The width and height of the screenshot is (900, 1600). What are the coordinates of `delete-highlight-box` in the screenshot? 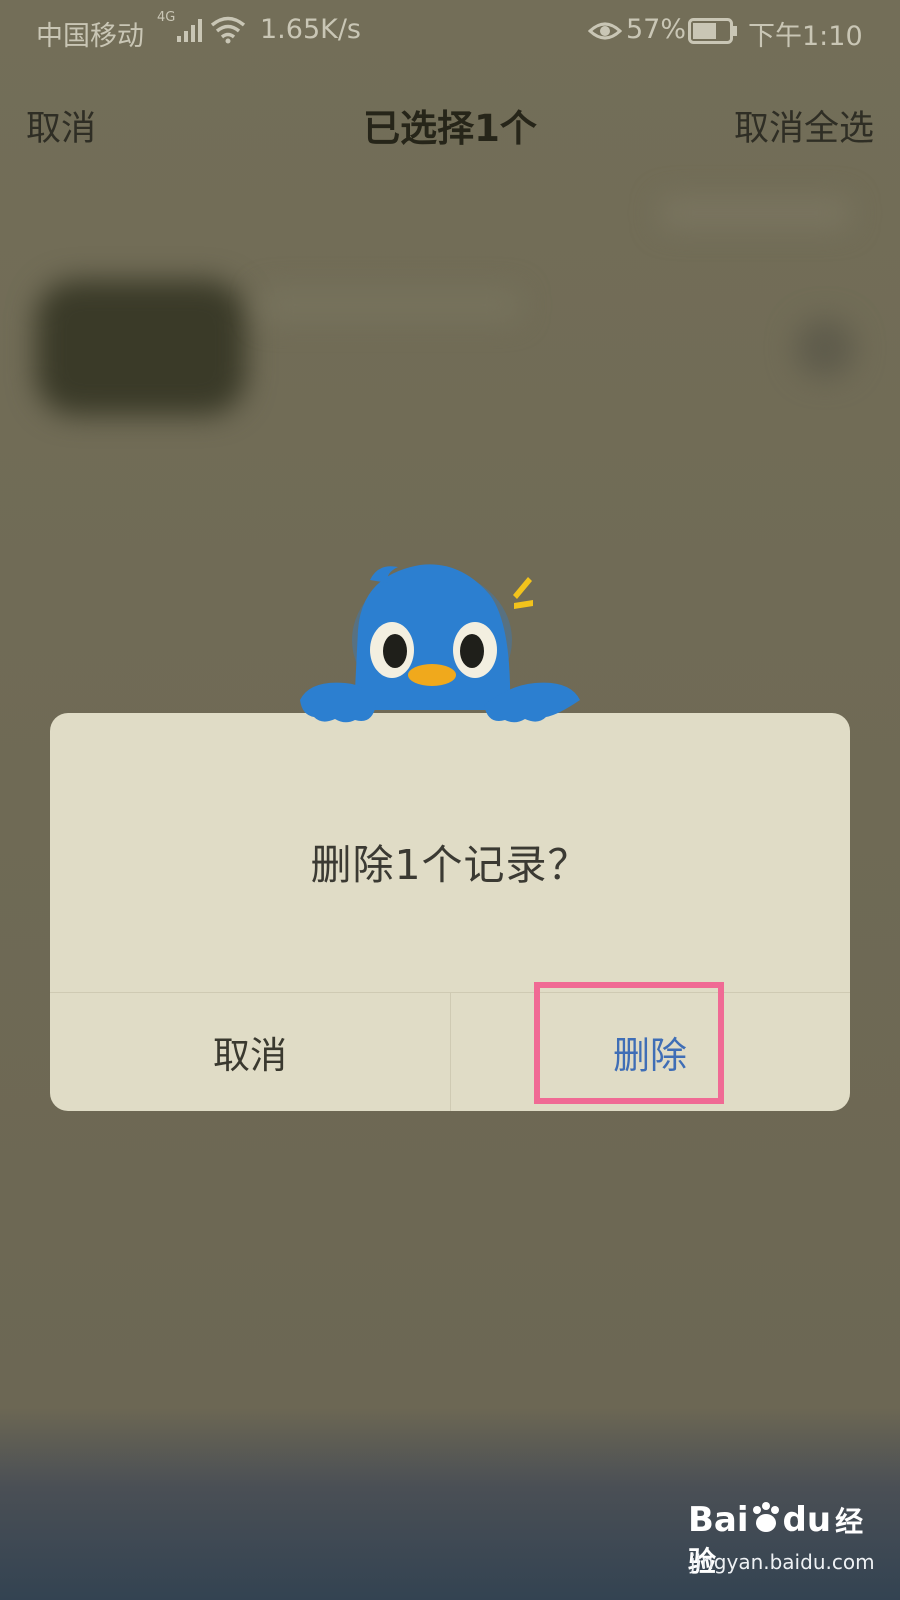 It's located at (629, 1043).